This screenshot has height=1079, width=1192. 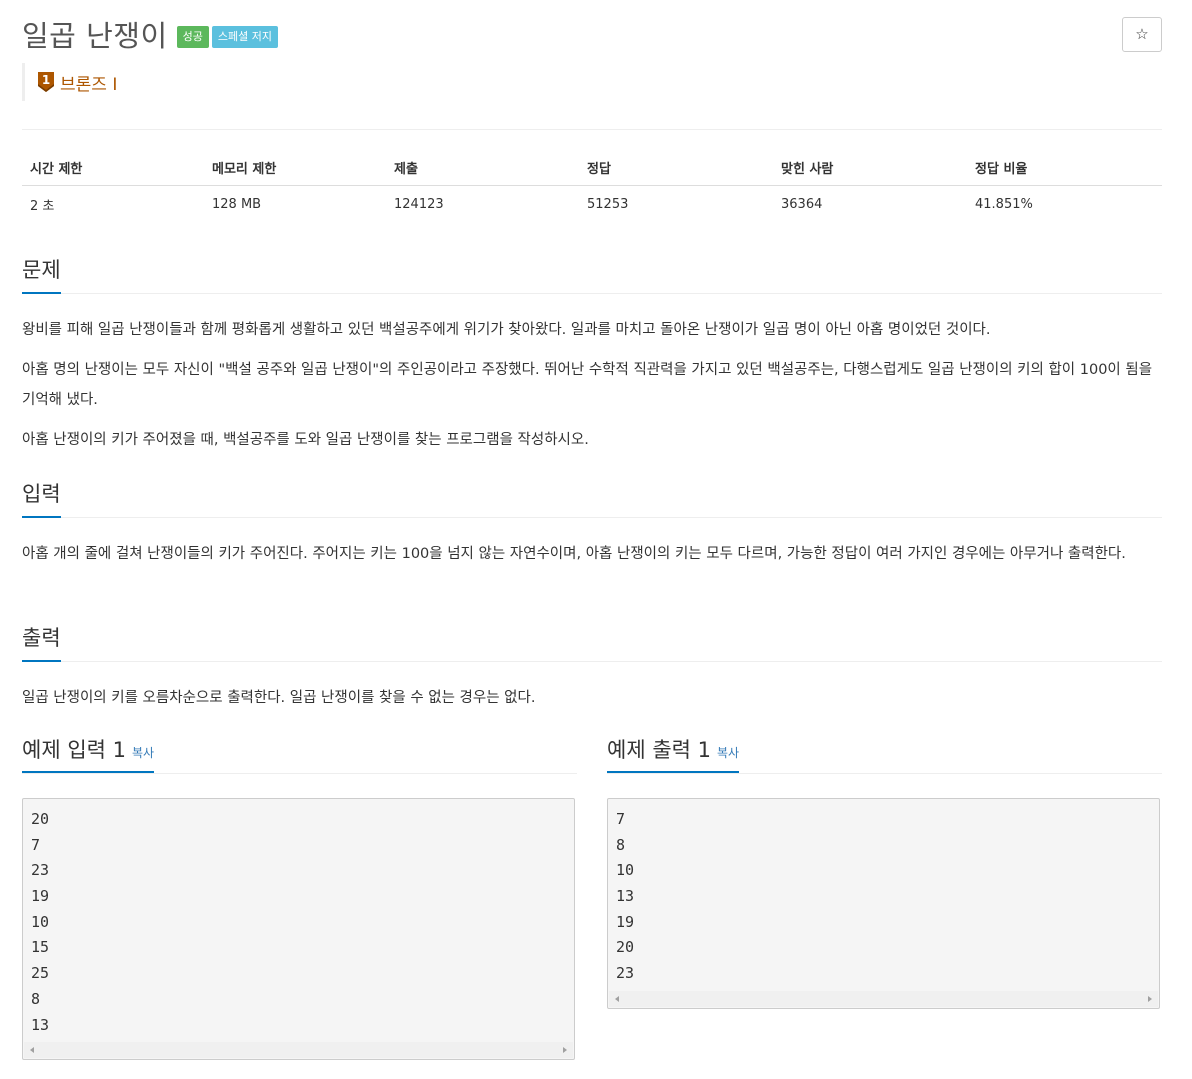 I want to click on divider, so click(x=592, y=129).